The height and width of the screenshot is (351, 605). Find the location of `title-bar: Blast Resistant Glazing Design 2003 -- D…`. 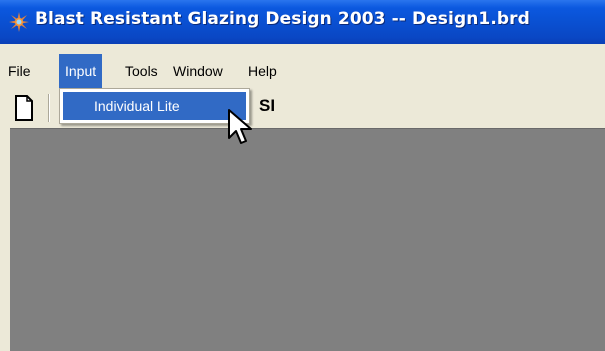

title-bar: Blast Resistant Glazing Design 2003 -- D… is located at coordinates (302, 22).